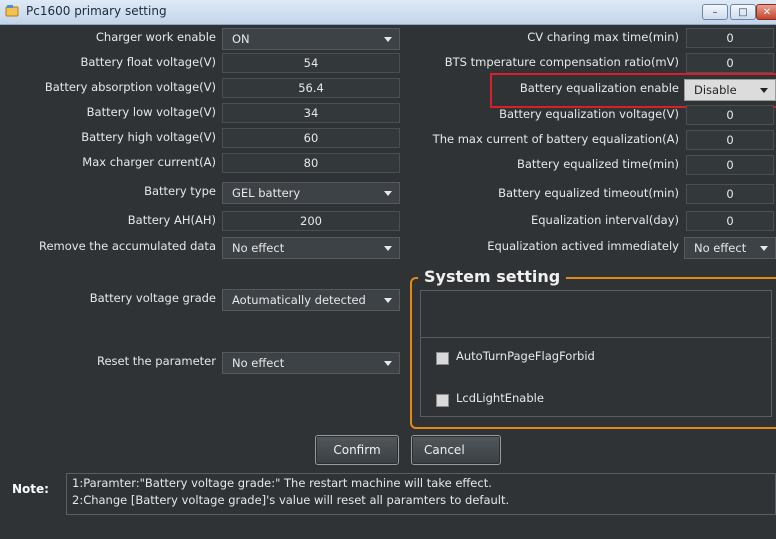 This screenshot has height=539, width=776. I want to click on lcdlight-label: LcdLightEnable, so click(500, 398).